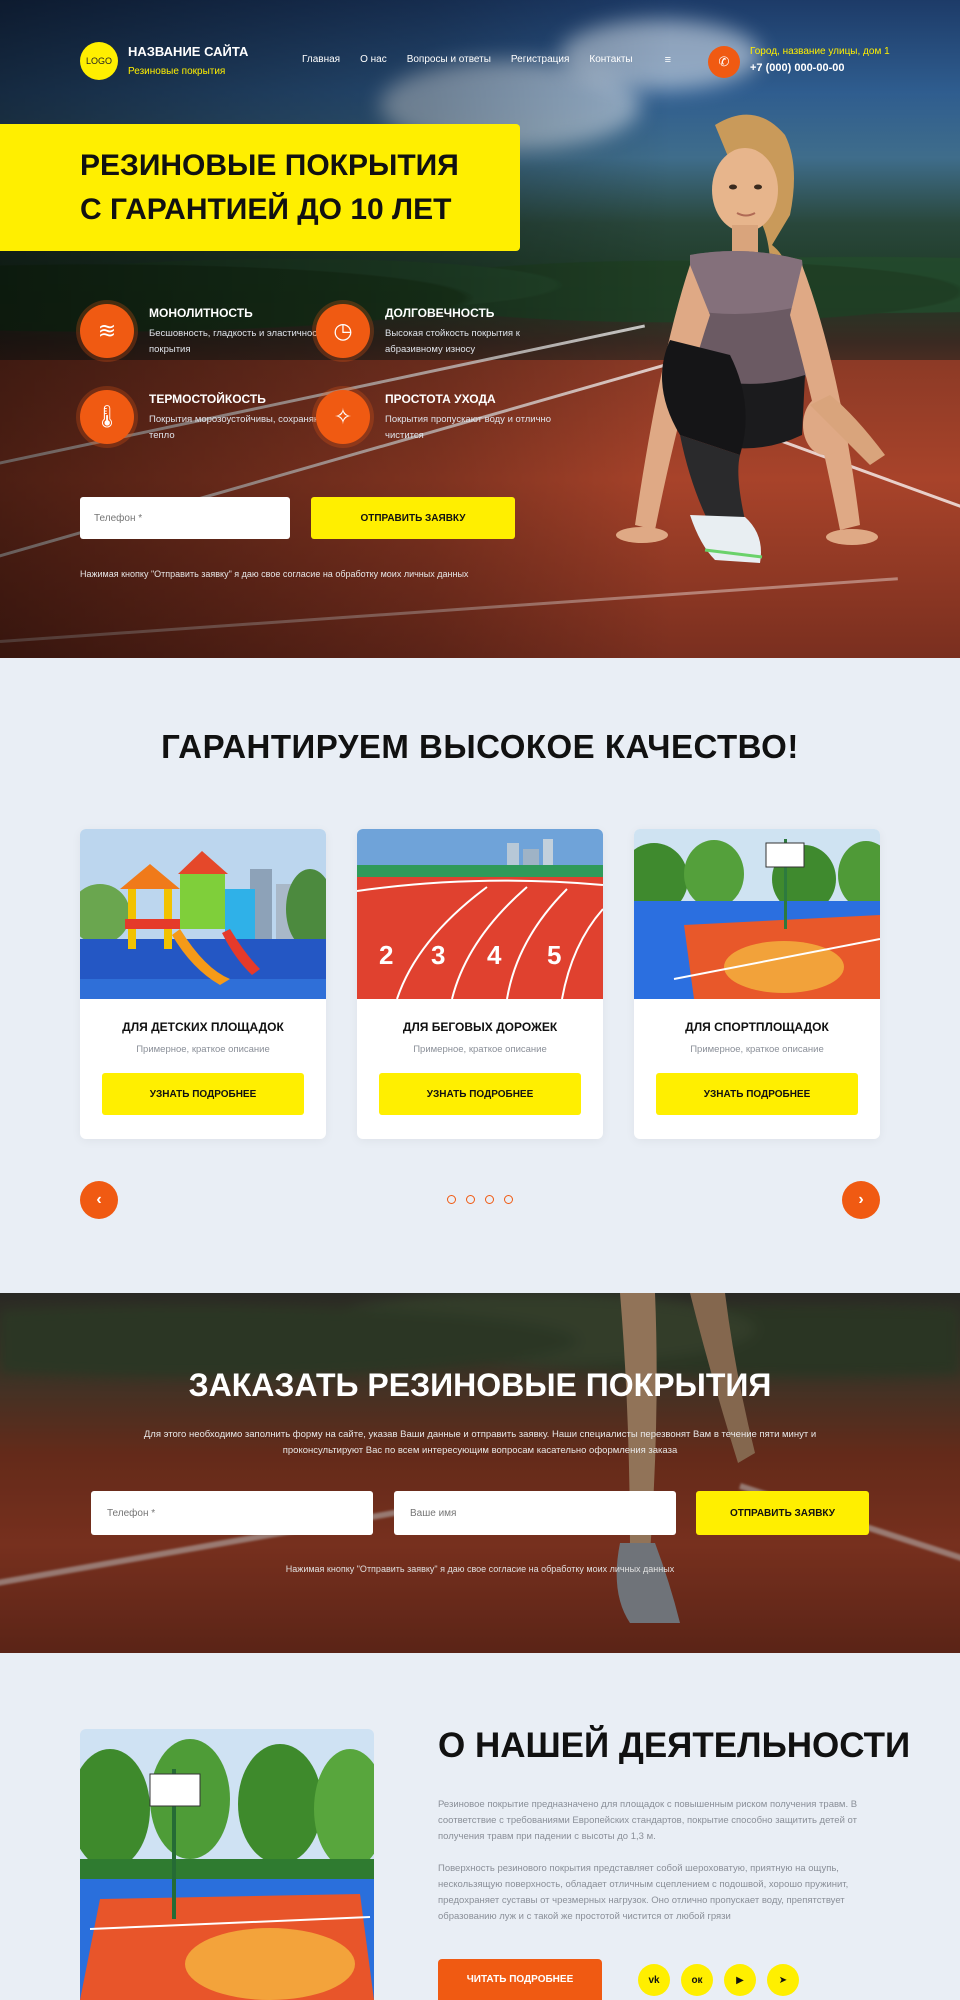 The height and width of the screenshot is (2000, 960). I want to click on hero-title-banner: РЕЗИНОВЫЕ ПОКРЫТИЯ С ГАРАНТИЕЙ ДО 10 ЛЕТ, so click(260, 187).